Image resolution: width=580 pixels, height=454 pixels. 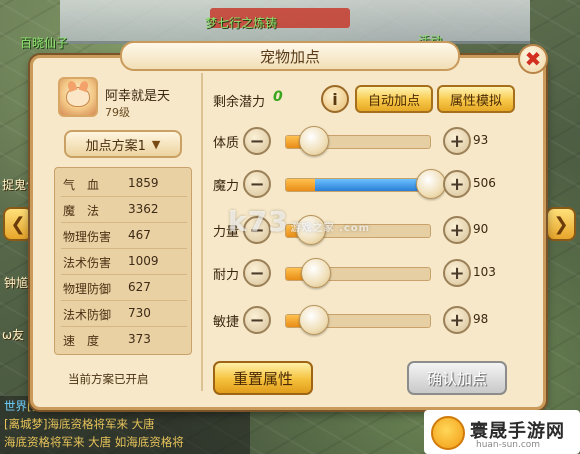 I want to click on scheme-status-note: 当前方案已开启, so click(x=108, y=379).